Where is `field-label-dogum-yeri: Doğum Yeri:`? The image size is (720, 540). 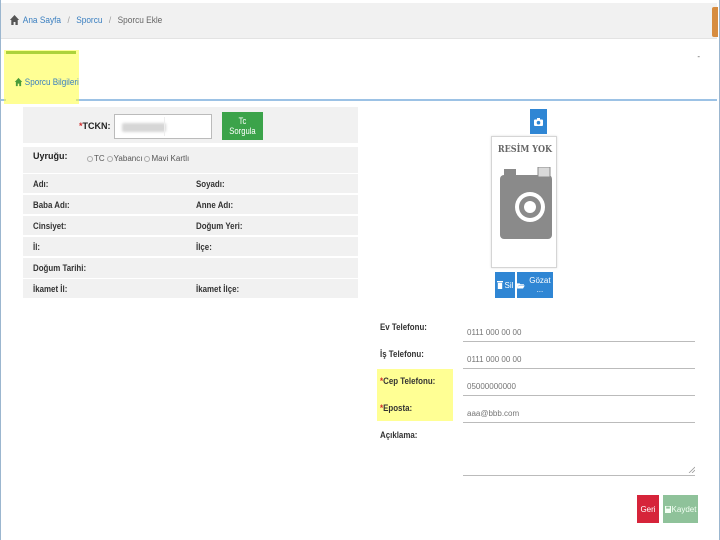 field-label-dogum-yeri: Doğum Yeri: is located at coordinates (219, 226).